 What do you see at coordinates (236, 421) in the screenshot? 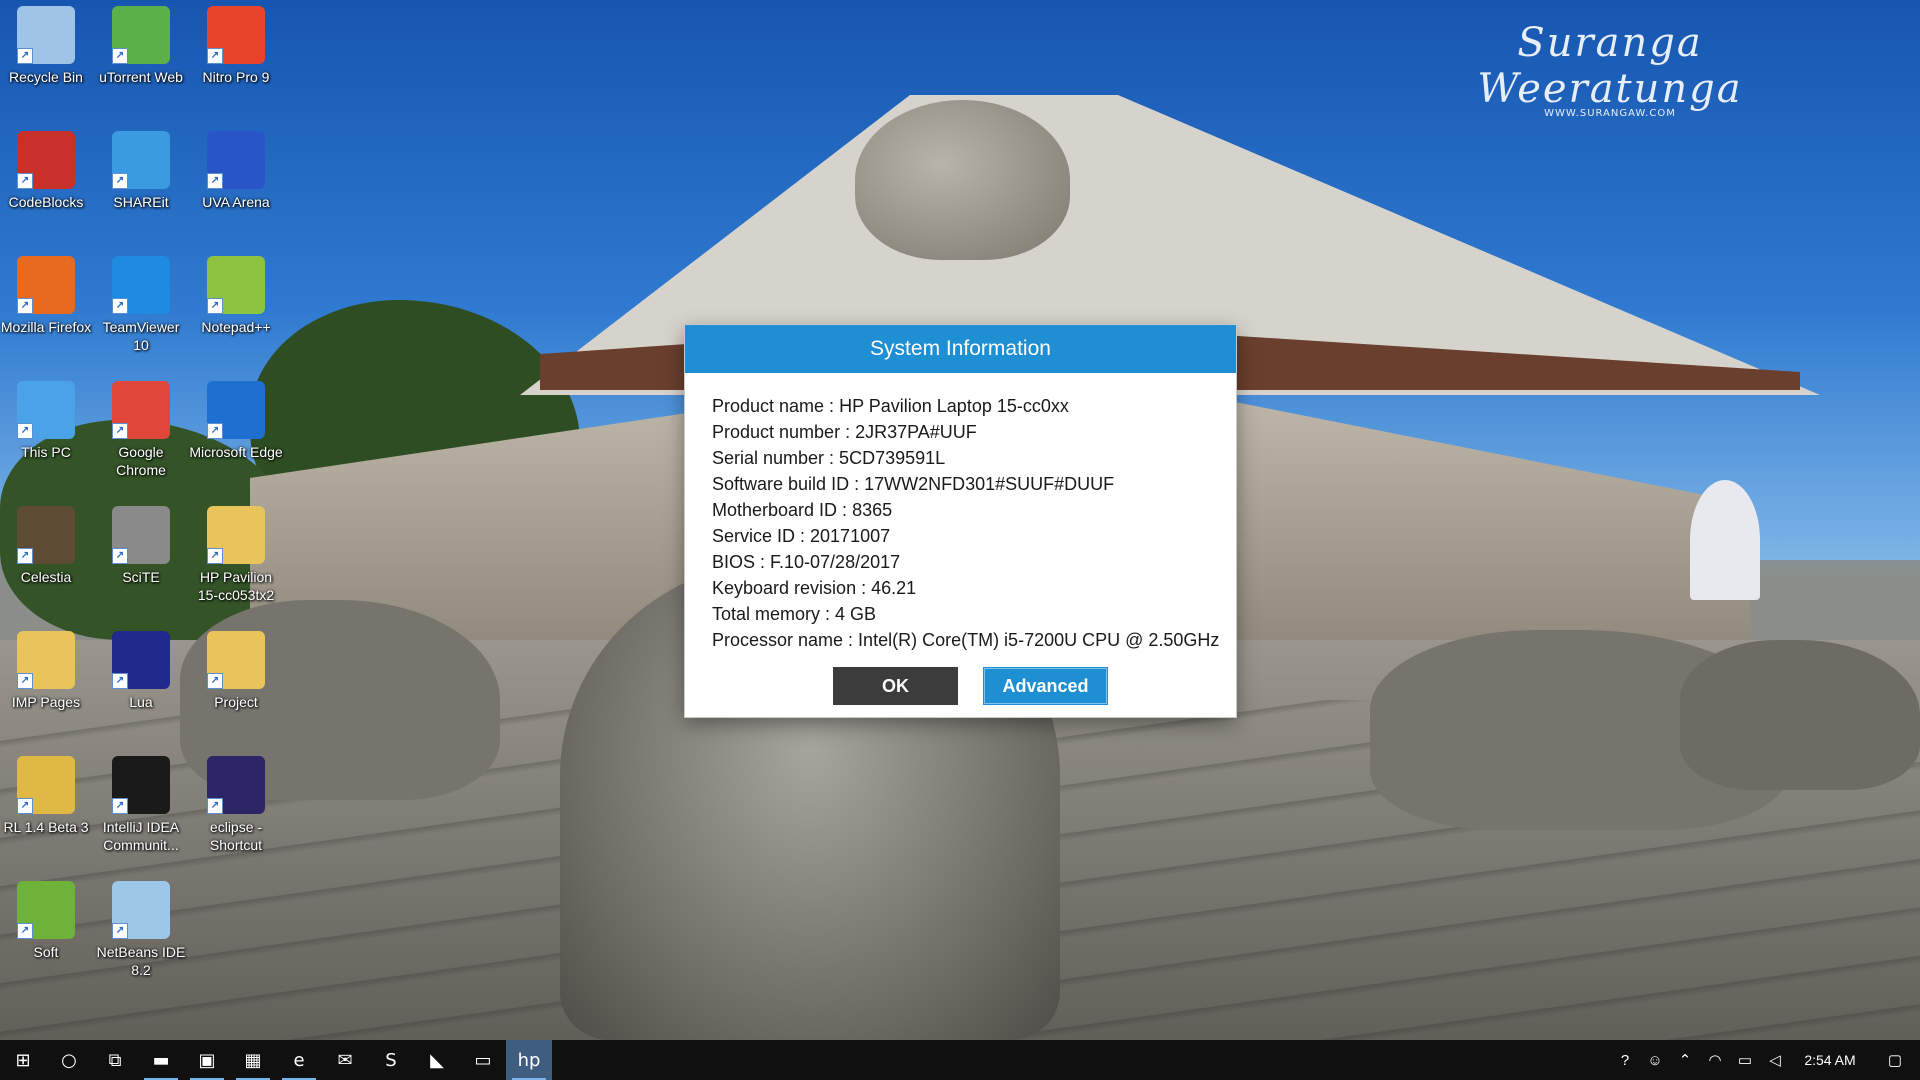
I see `desktop-icon: ↗ Microsoft Edge` at bounding box center [236, 421].